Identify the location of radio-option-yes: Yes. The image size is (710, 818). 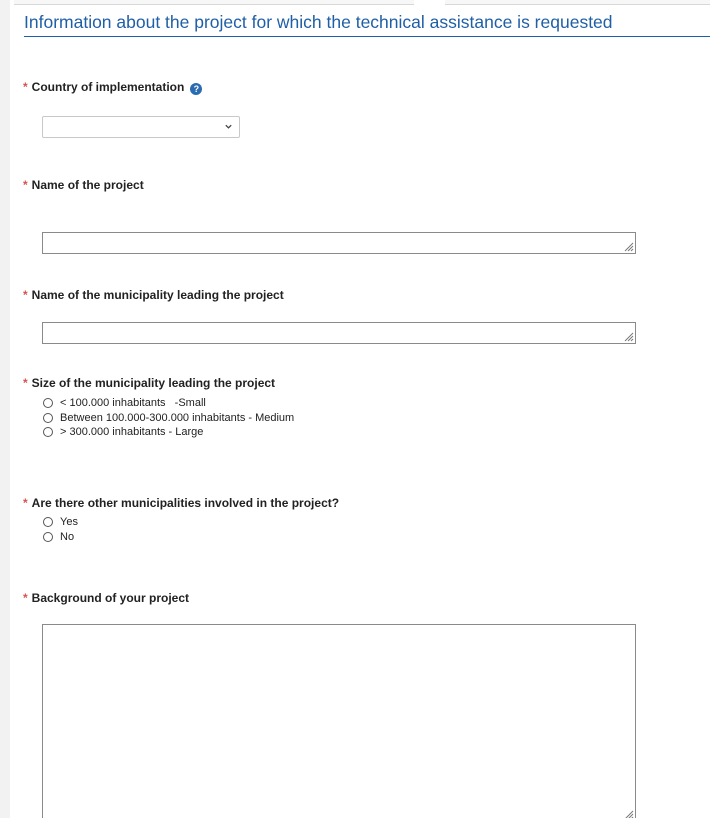
(60, 522).